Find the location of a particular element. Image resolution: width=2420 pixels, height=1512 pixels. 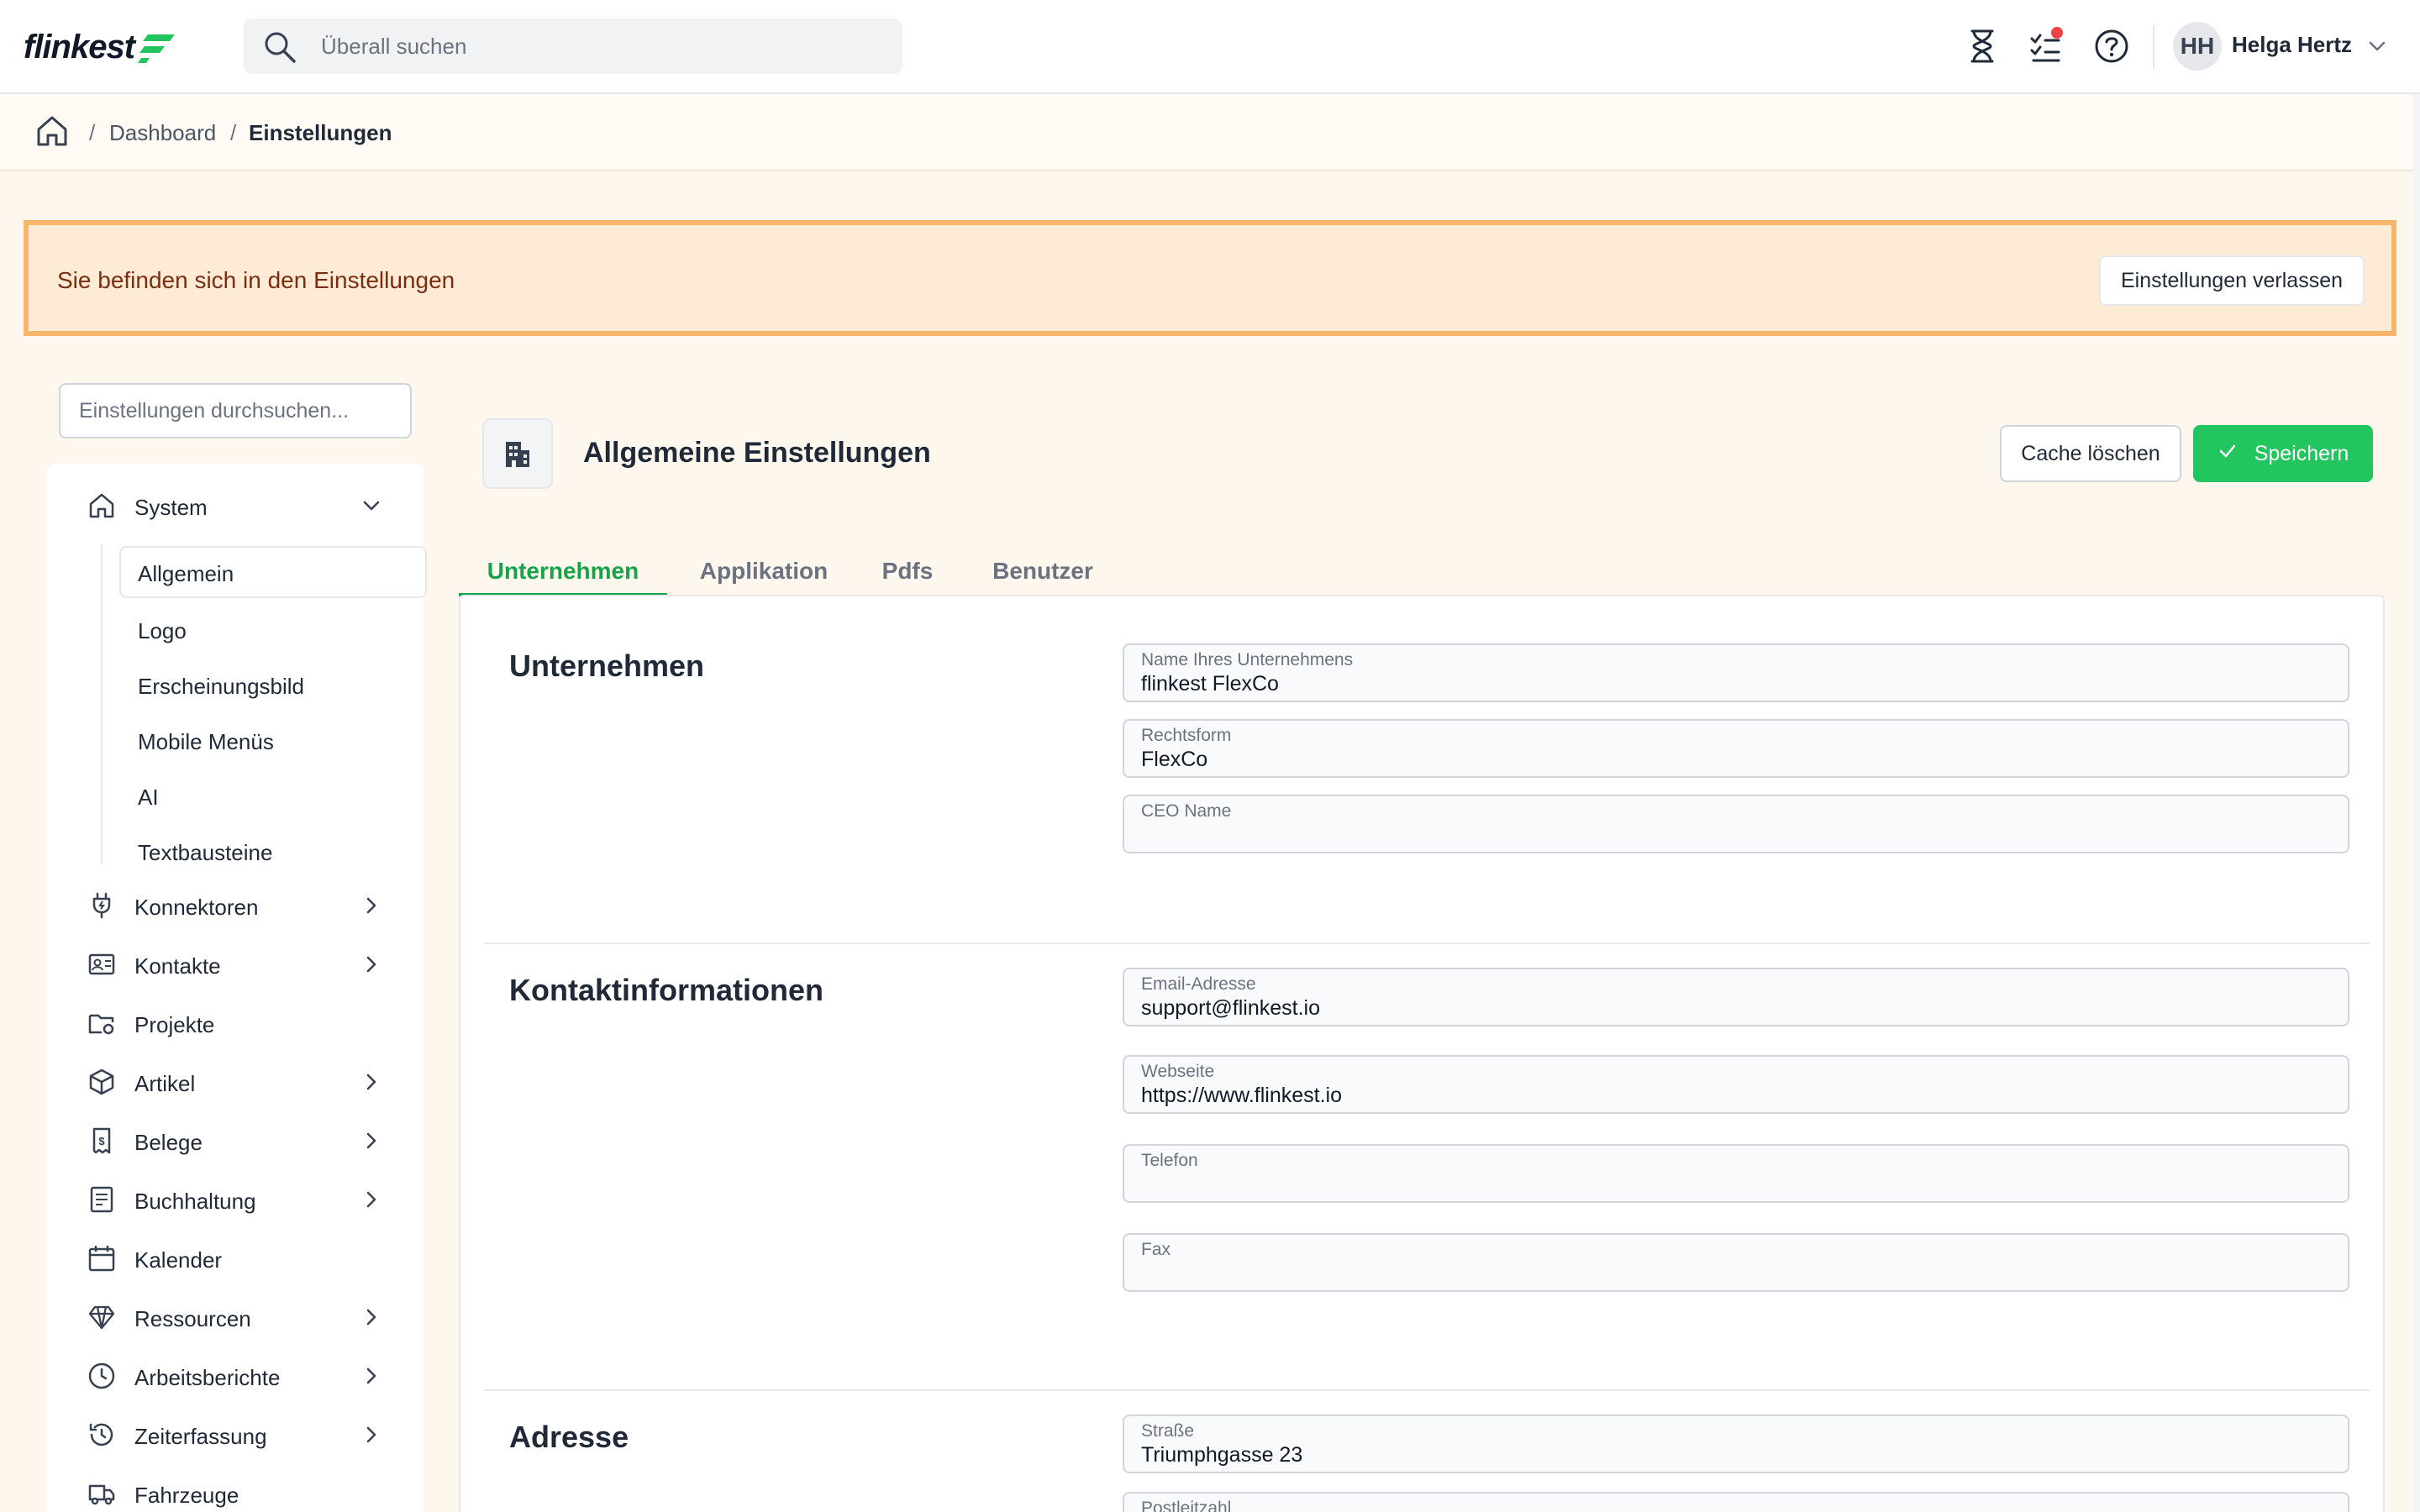

sidebar-item-artikel: Artikel is located at coordinates (235, 1082).